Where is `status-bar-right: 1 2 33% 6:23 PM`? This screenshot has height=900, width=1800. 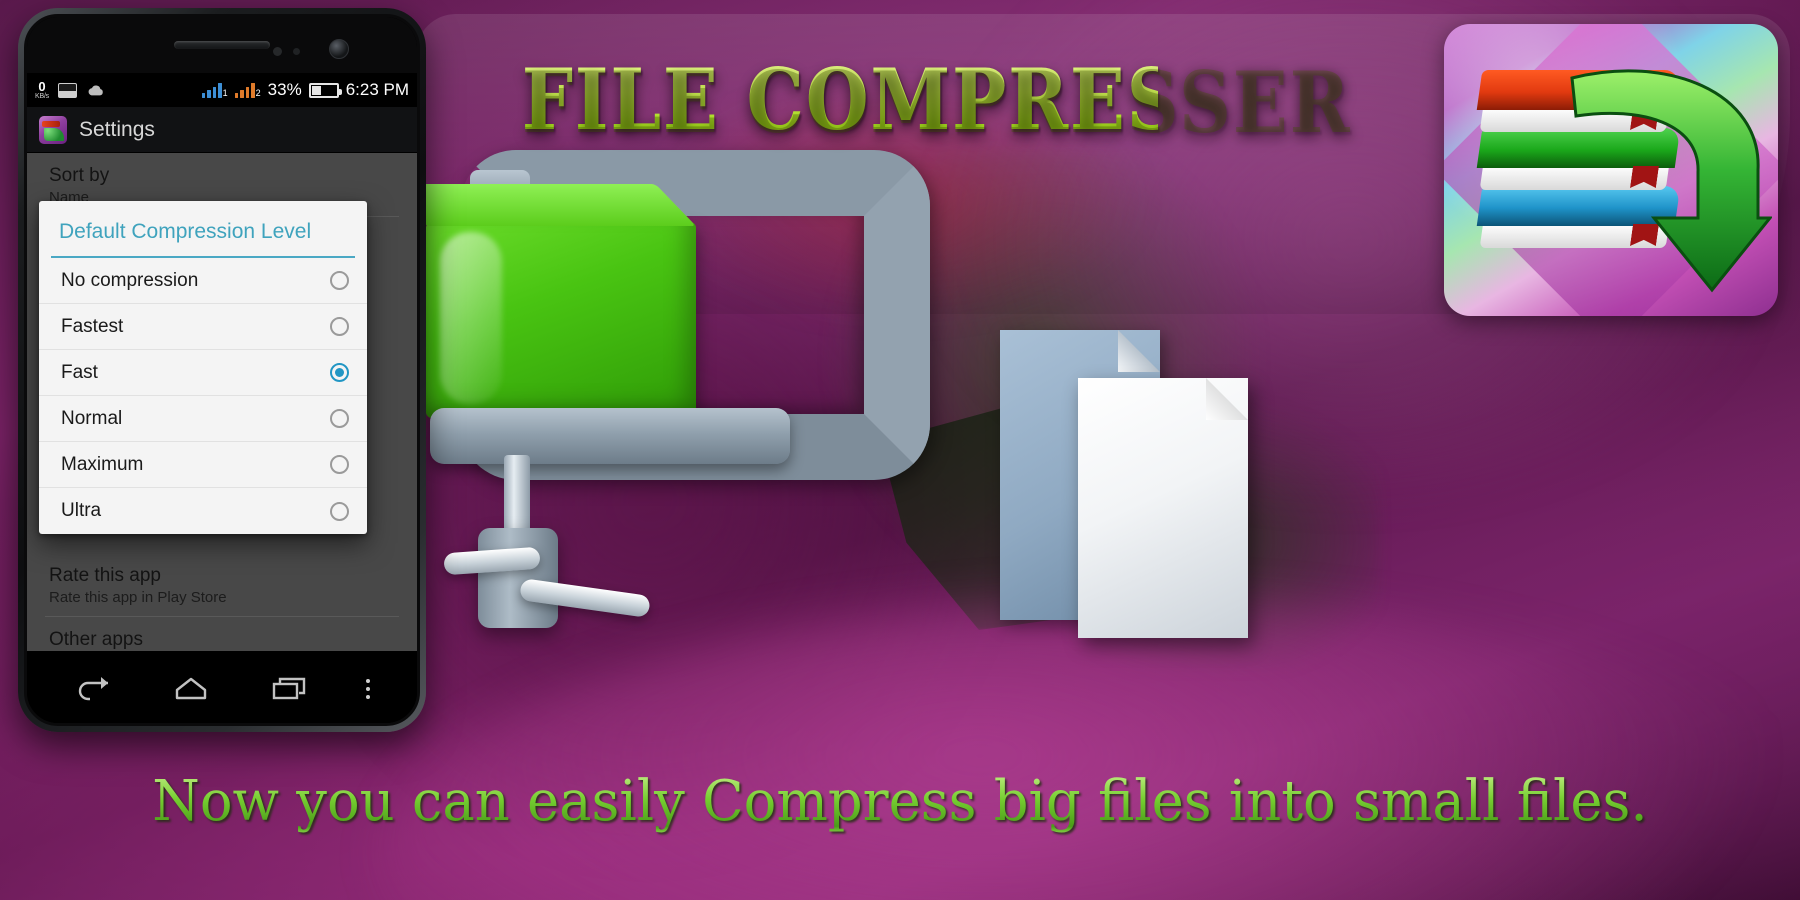
status-bar-right: 1 2 33% 6:23 PM is located at coordinates (305, 90).